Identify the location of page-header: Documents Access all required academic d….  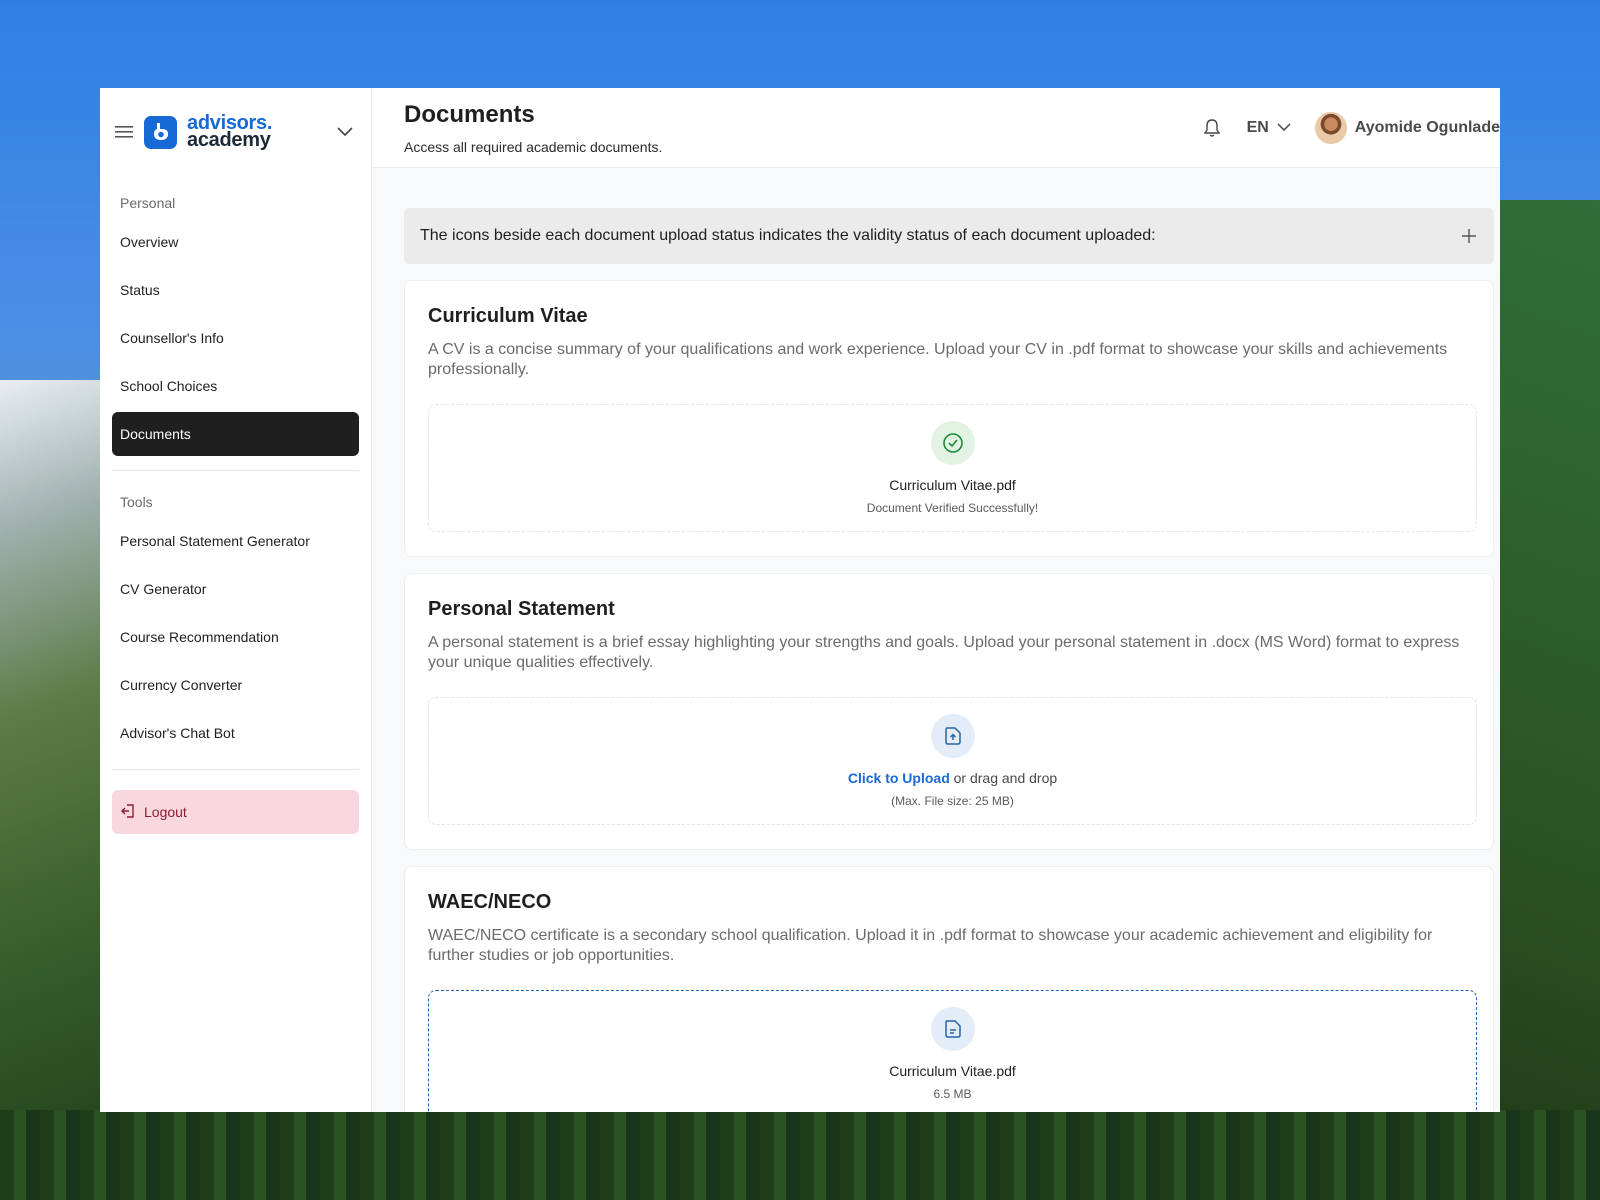
(936, 128).